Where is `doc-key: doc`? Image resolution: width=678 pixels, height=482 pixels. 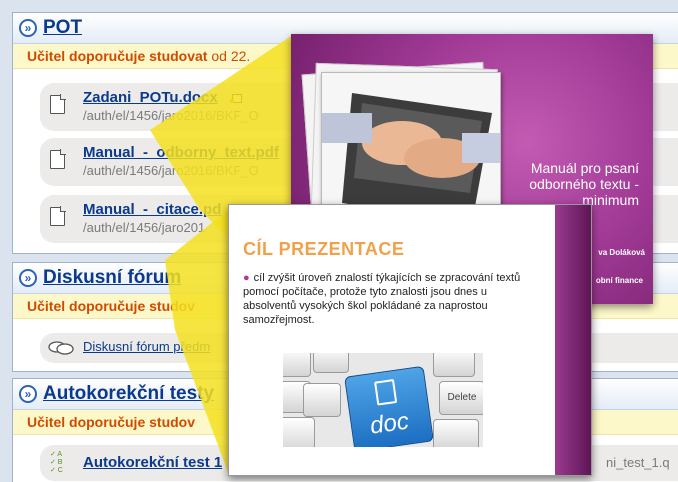
doc-key: doc is located at coordinates (389, 406).